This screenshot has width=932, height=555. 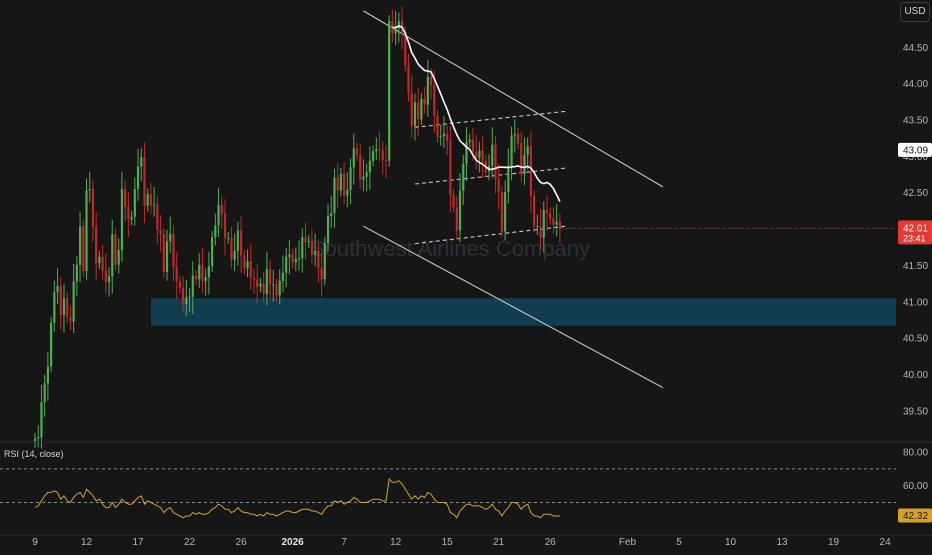 What do you see at coordinates (915, 339) in the screenshot?
I see `price-tick-label: 40.50` at bounding box center [915, 339].